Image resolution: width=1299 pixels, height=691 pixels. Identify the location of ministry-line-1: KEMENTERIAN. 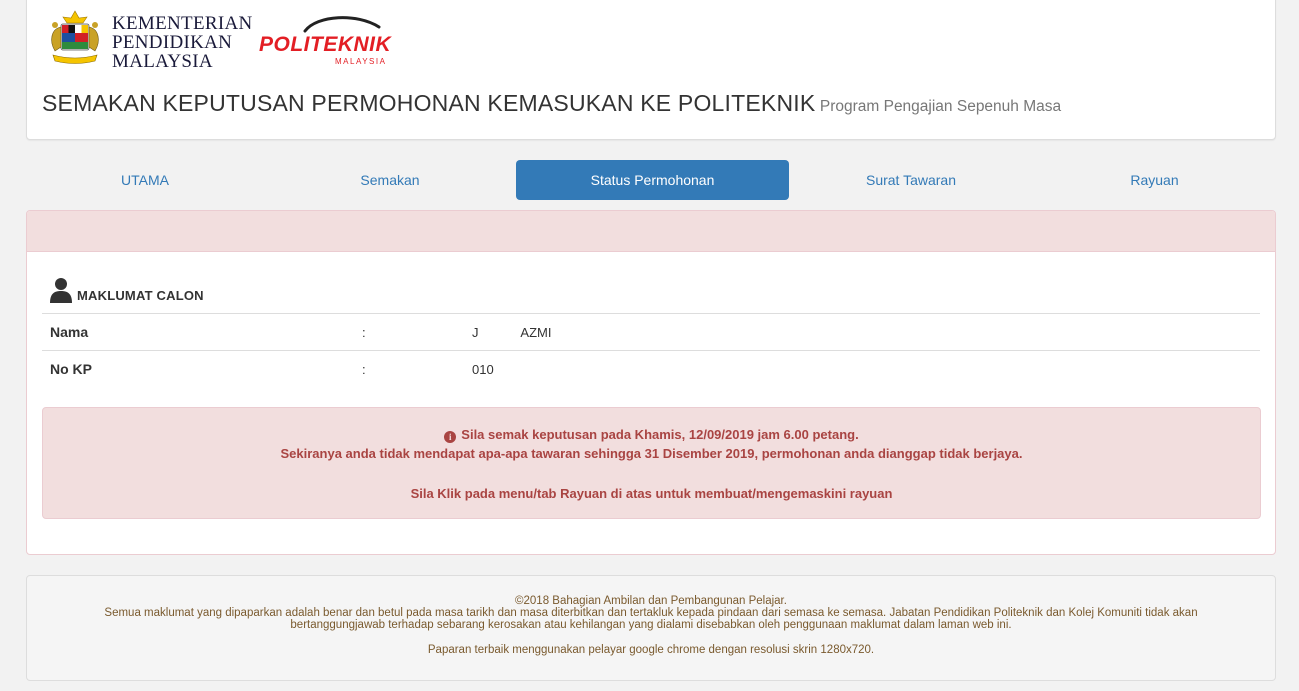
(182, 23).